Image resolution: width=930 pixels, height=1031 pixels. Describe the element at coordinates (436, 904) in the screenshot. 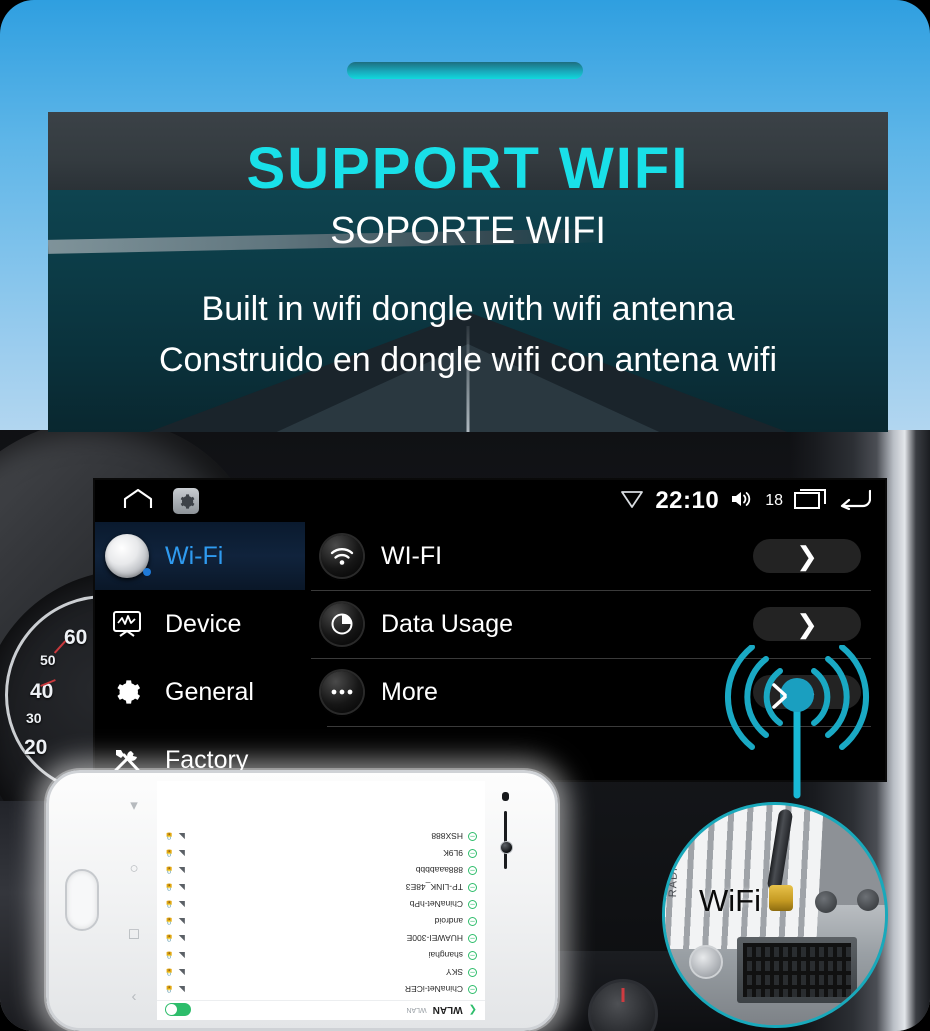

I see `network-name: ChinaNet-hPb` at that location.